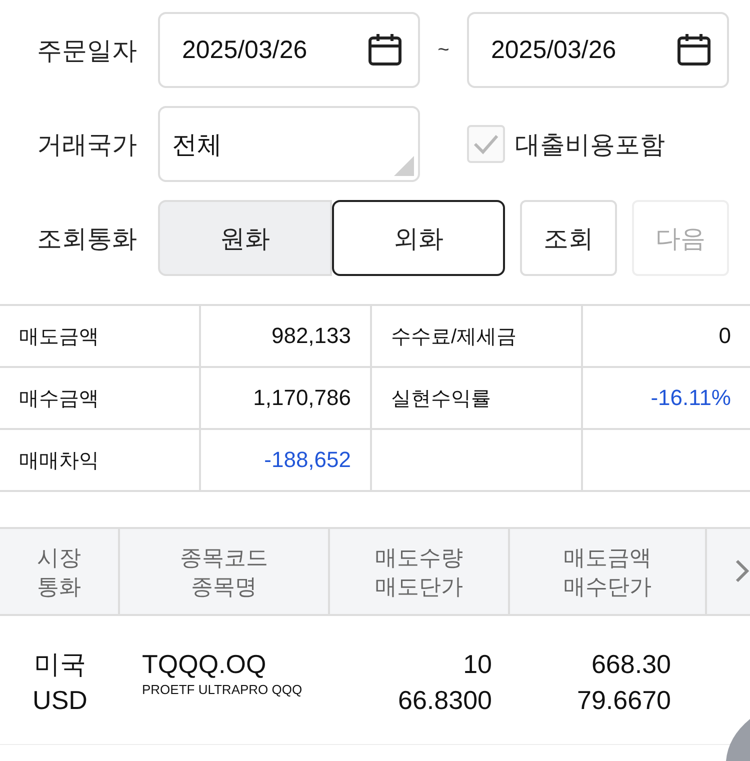 The image size is (750, 761). What do you see at coordinates (445, 700) in the screenshot?
I see `table-cell-text: 66.8300` at bounding box center [445, 700].